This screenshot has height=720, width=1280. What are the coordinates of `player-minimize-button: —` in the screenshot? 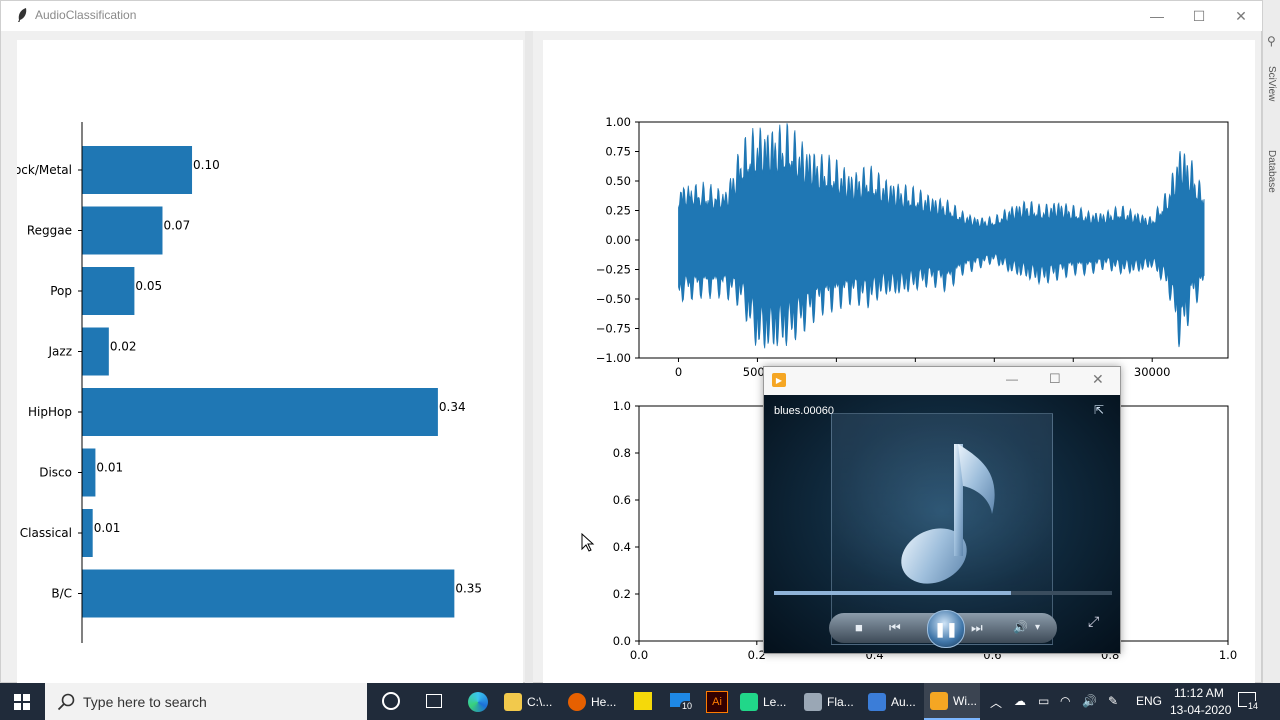 It's located at (1012, 379).